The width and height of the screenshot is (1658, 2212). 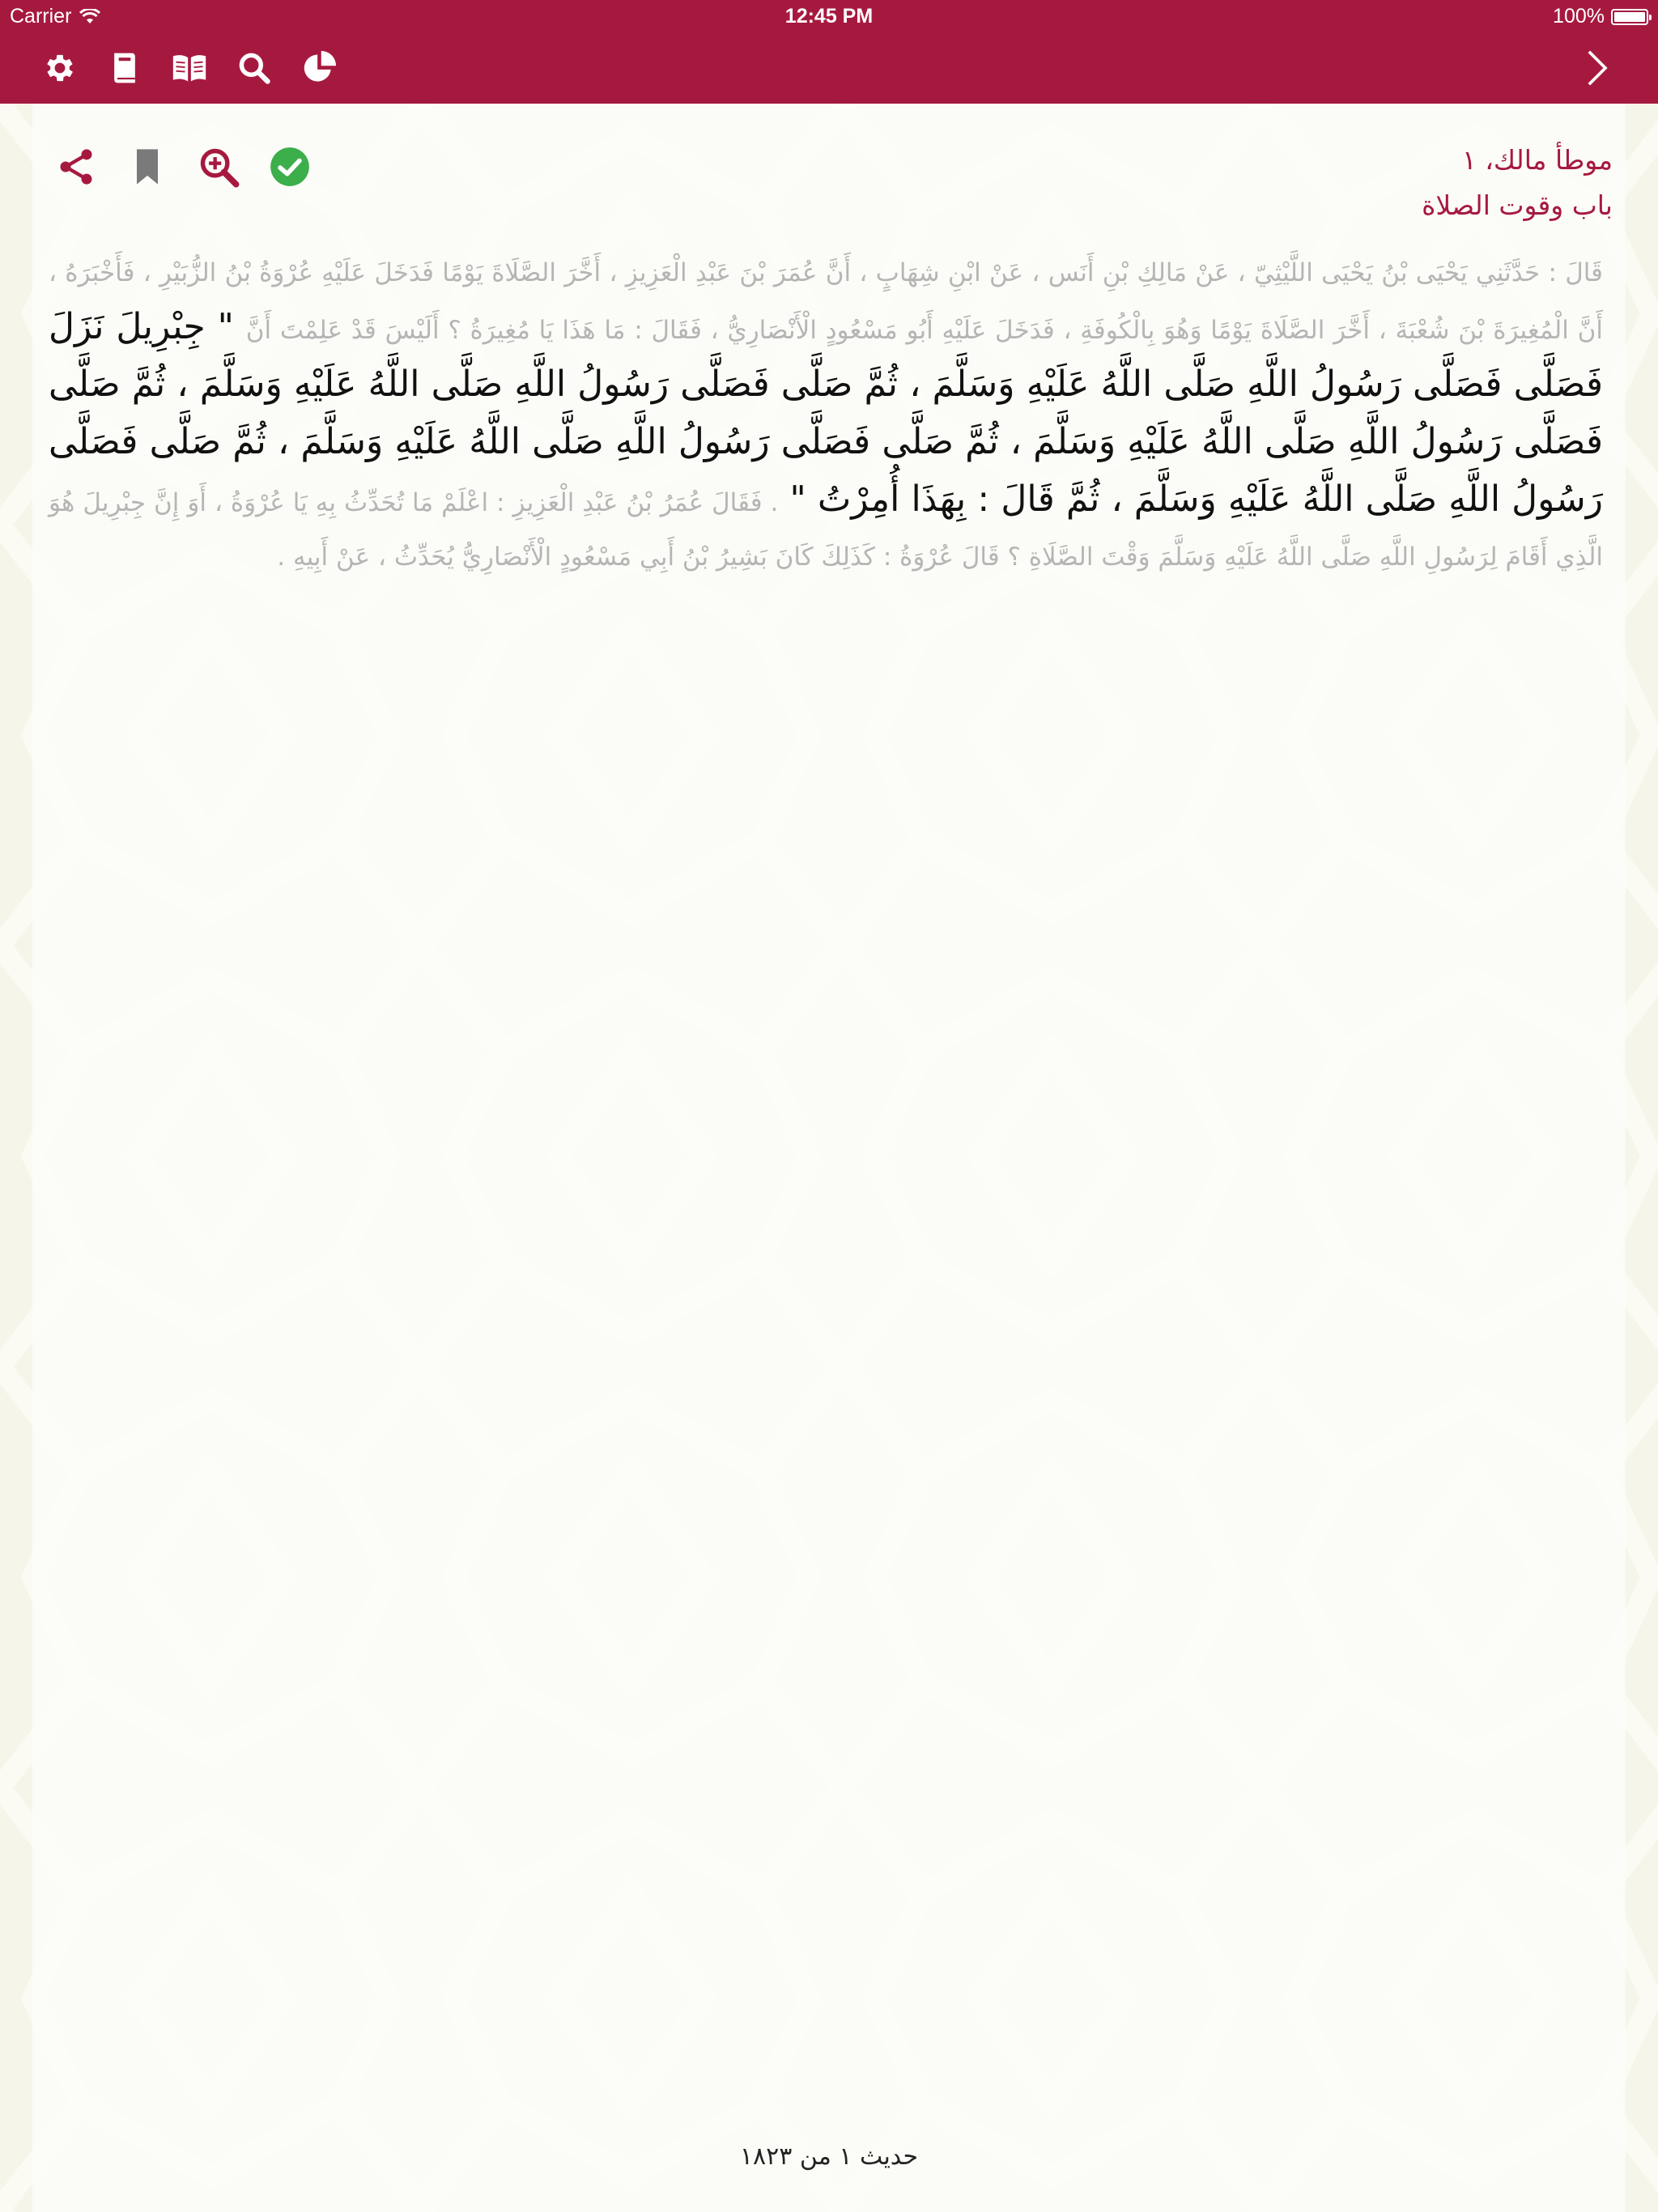 I want to click on zoom-button, so click(x=218, y=166).